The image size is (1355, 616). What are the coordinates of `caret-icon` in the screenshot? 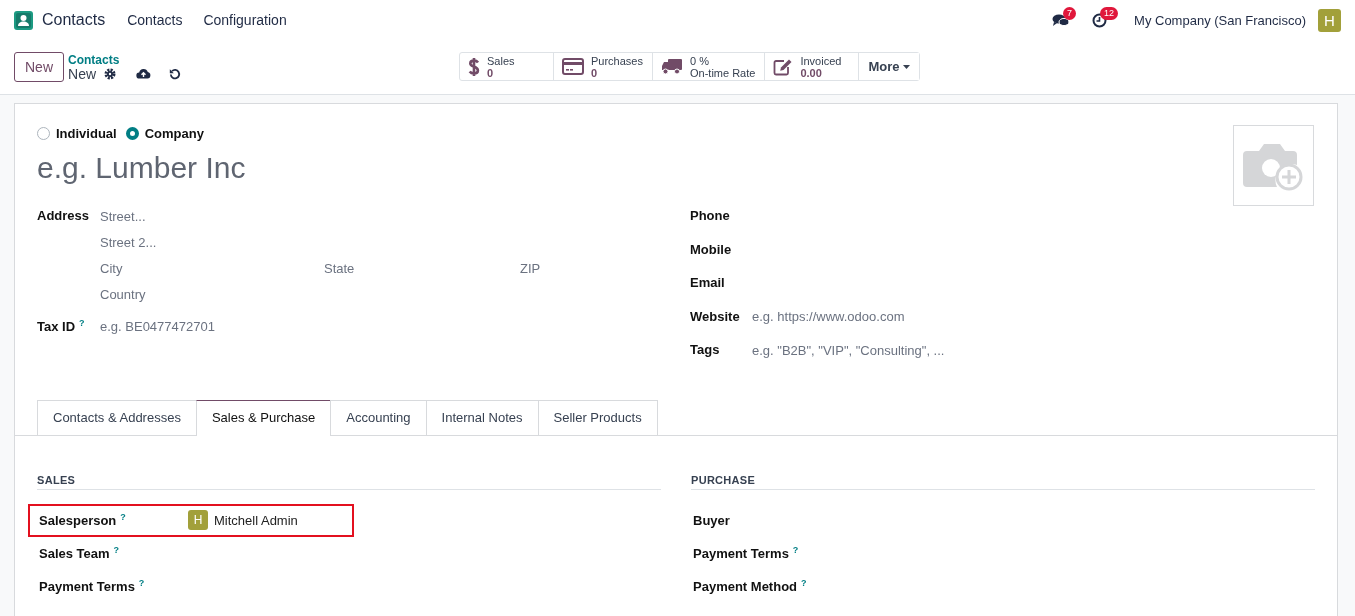 It's located at (907, 66).